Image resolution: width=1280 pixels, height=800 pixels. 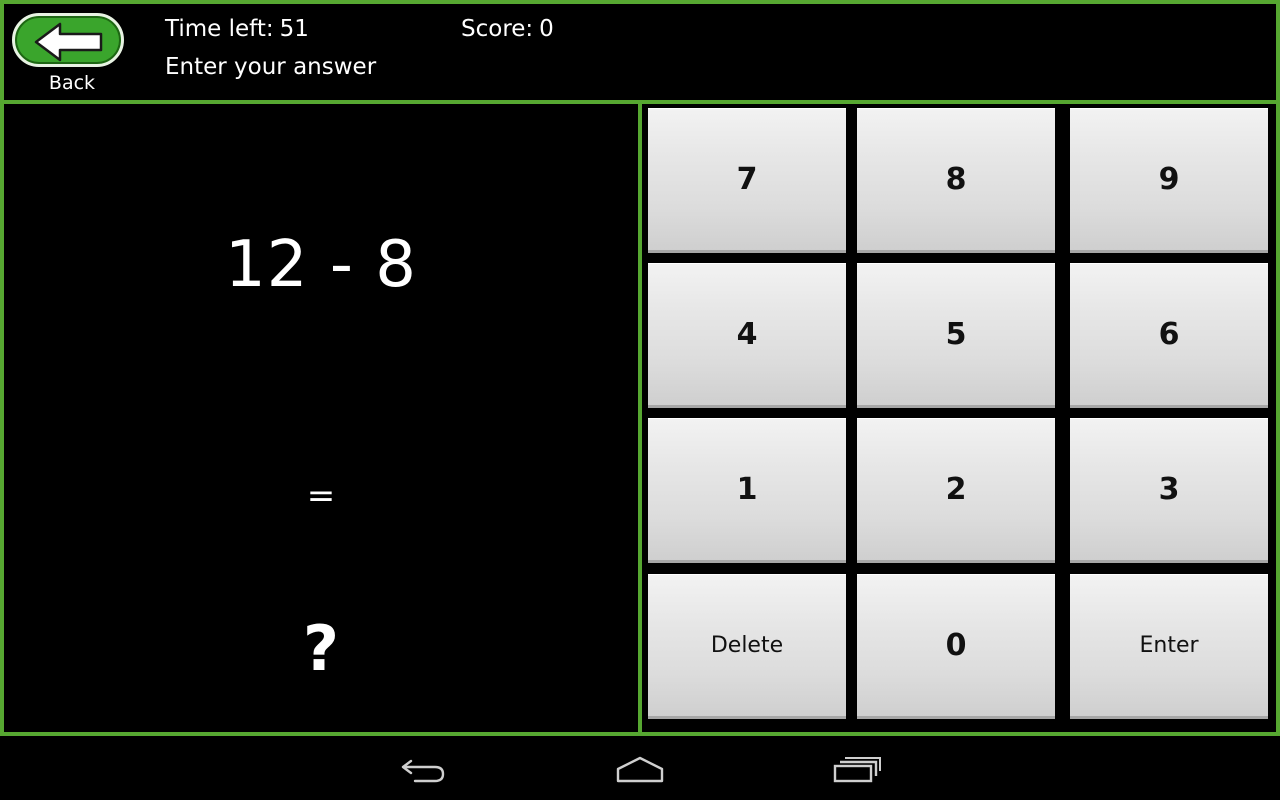 What do you see at coordinates (747, 490) in the screenshot?
I see `key-1: 1` at bounding box center [747, 490].